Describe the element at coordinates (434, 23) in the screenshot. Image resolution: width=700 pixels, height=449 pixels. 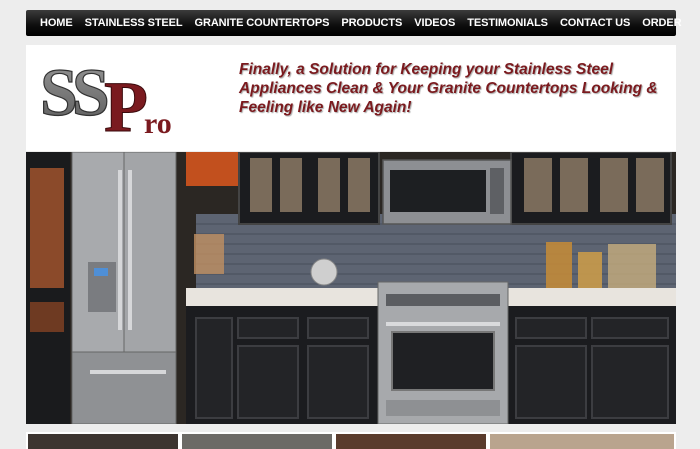
I see `nav-item-videos: VIDEOS` at that location.